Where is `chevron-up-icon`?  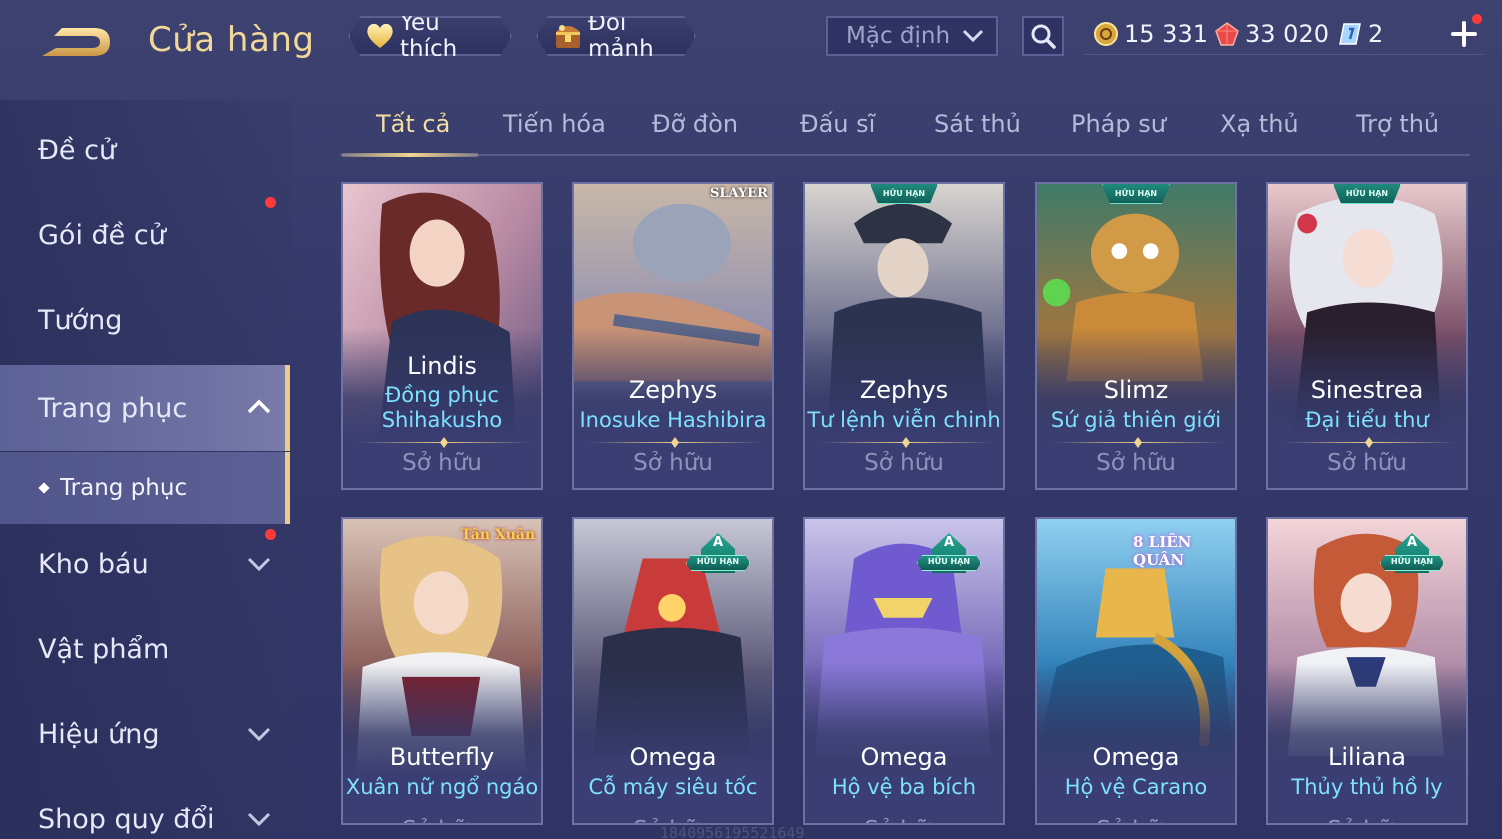 chevron-up-icon is located at coordinates (259, 406).